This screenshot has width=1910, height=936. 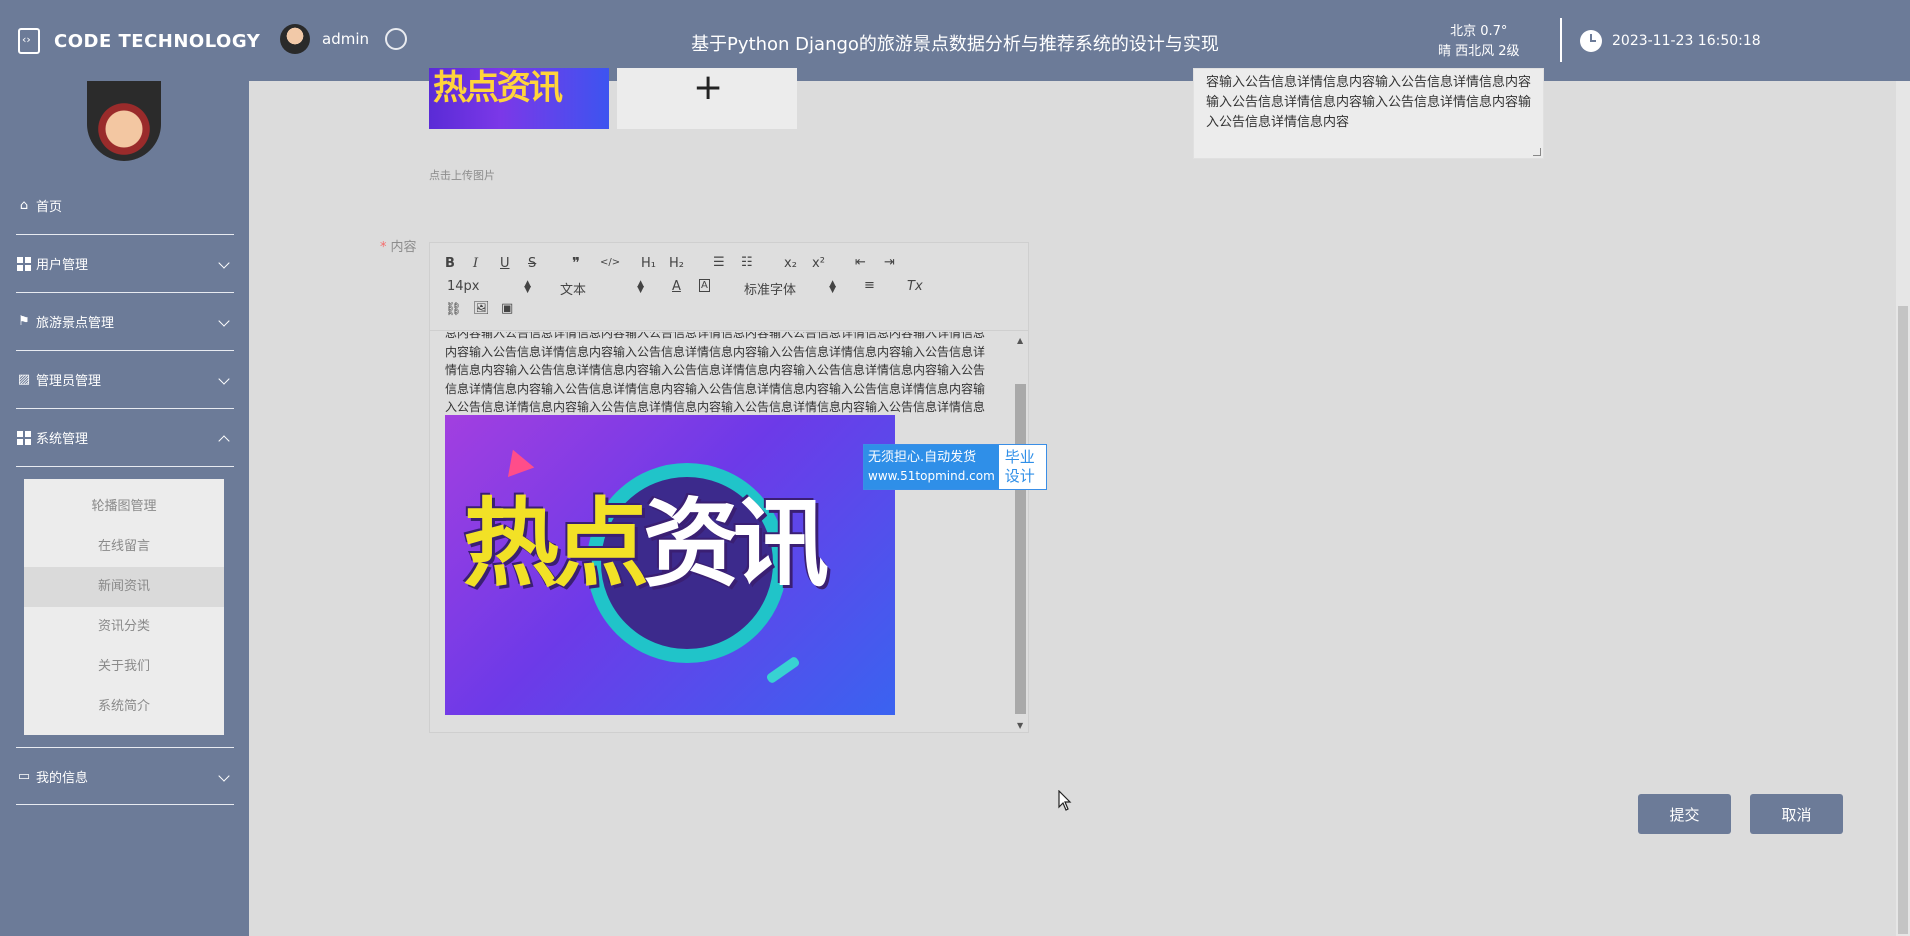 What do you see at coordinates (1670, 41) in the screenshot?
I see `clock: 2023-11-23 16:50:18` at bounding box center [1670, 41].